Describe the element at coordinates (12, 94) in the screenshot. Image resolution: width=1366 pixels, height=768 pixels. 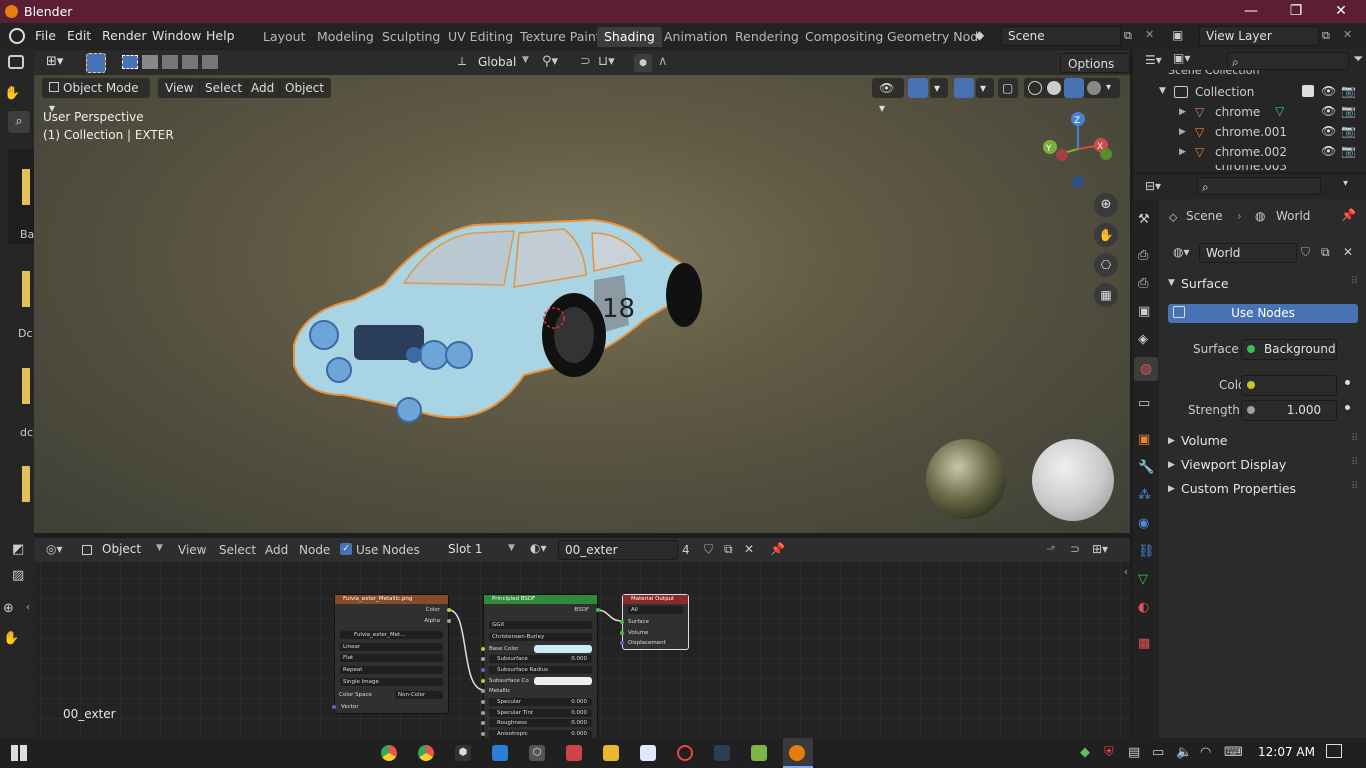
I see `hand-icon: ✋` at that location.